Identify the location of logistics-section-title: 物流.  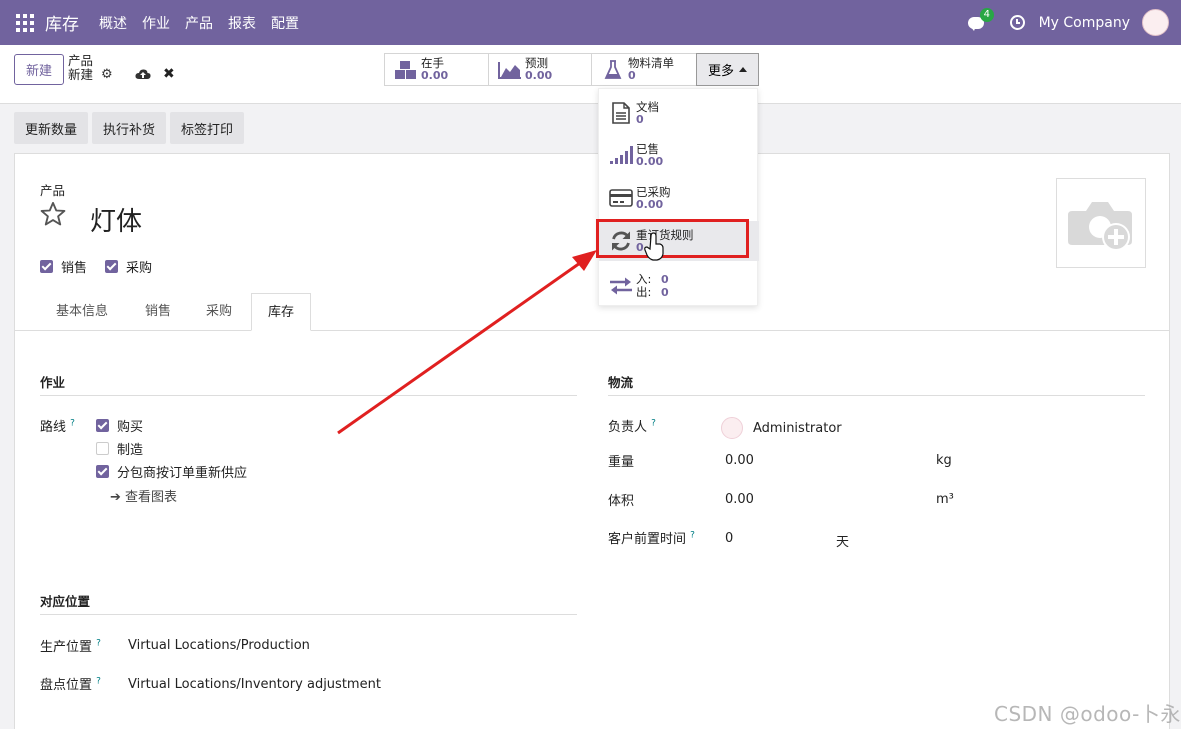
(876, 384).